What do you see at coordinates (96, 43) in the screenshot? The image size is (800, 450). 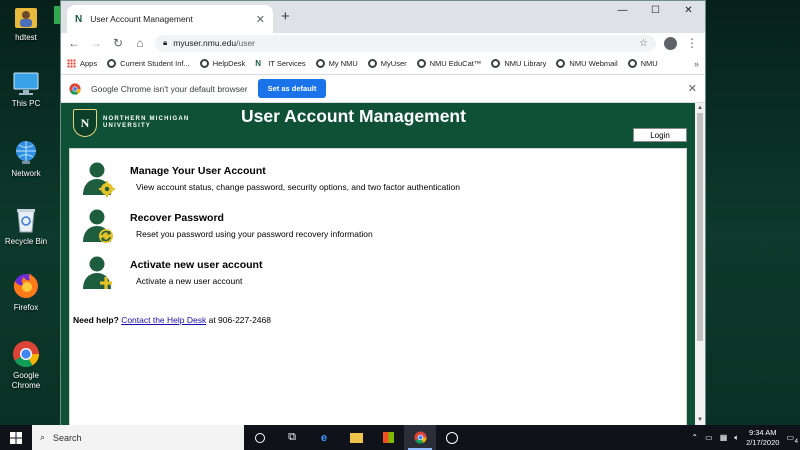 I see `forward-button: →` at bounding box center [96, 43].